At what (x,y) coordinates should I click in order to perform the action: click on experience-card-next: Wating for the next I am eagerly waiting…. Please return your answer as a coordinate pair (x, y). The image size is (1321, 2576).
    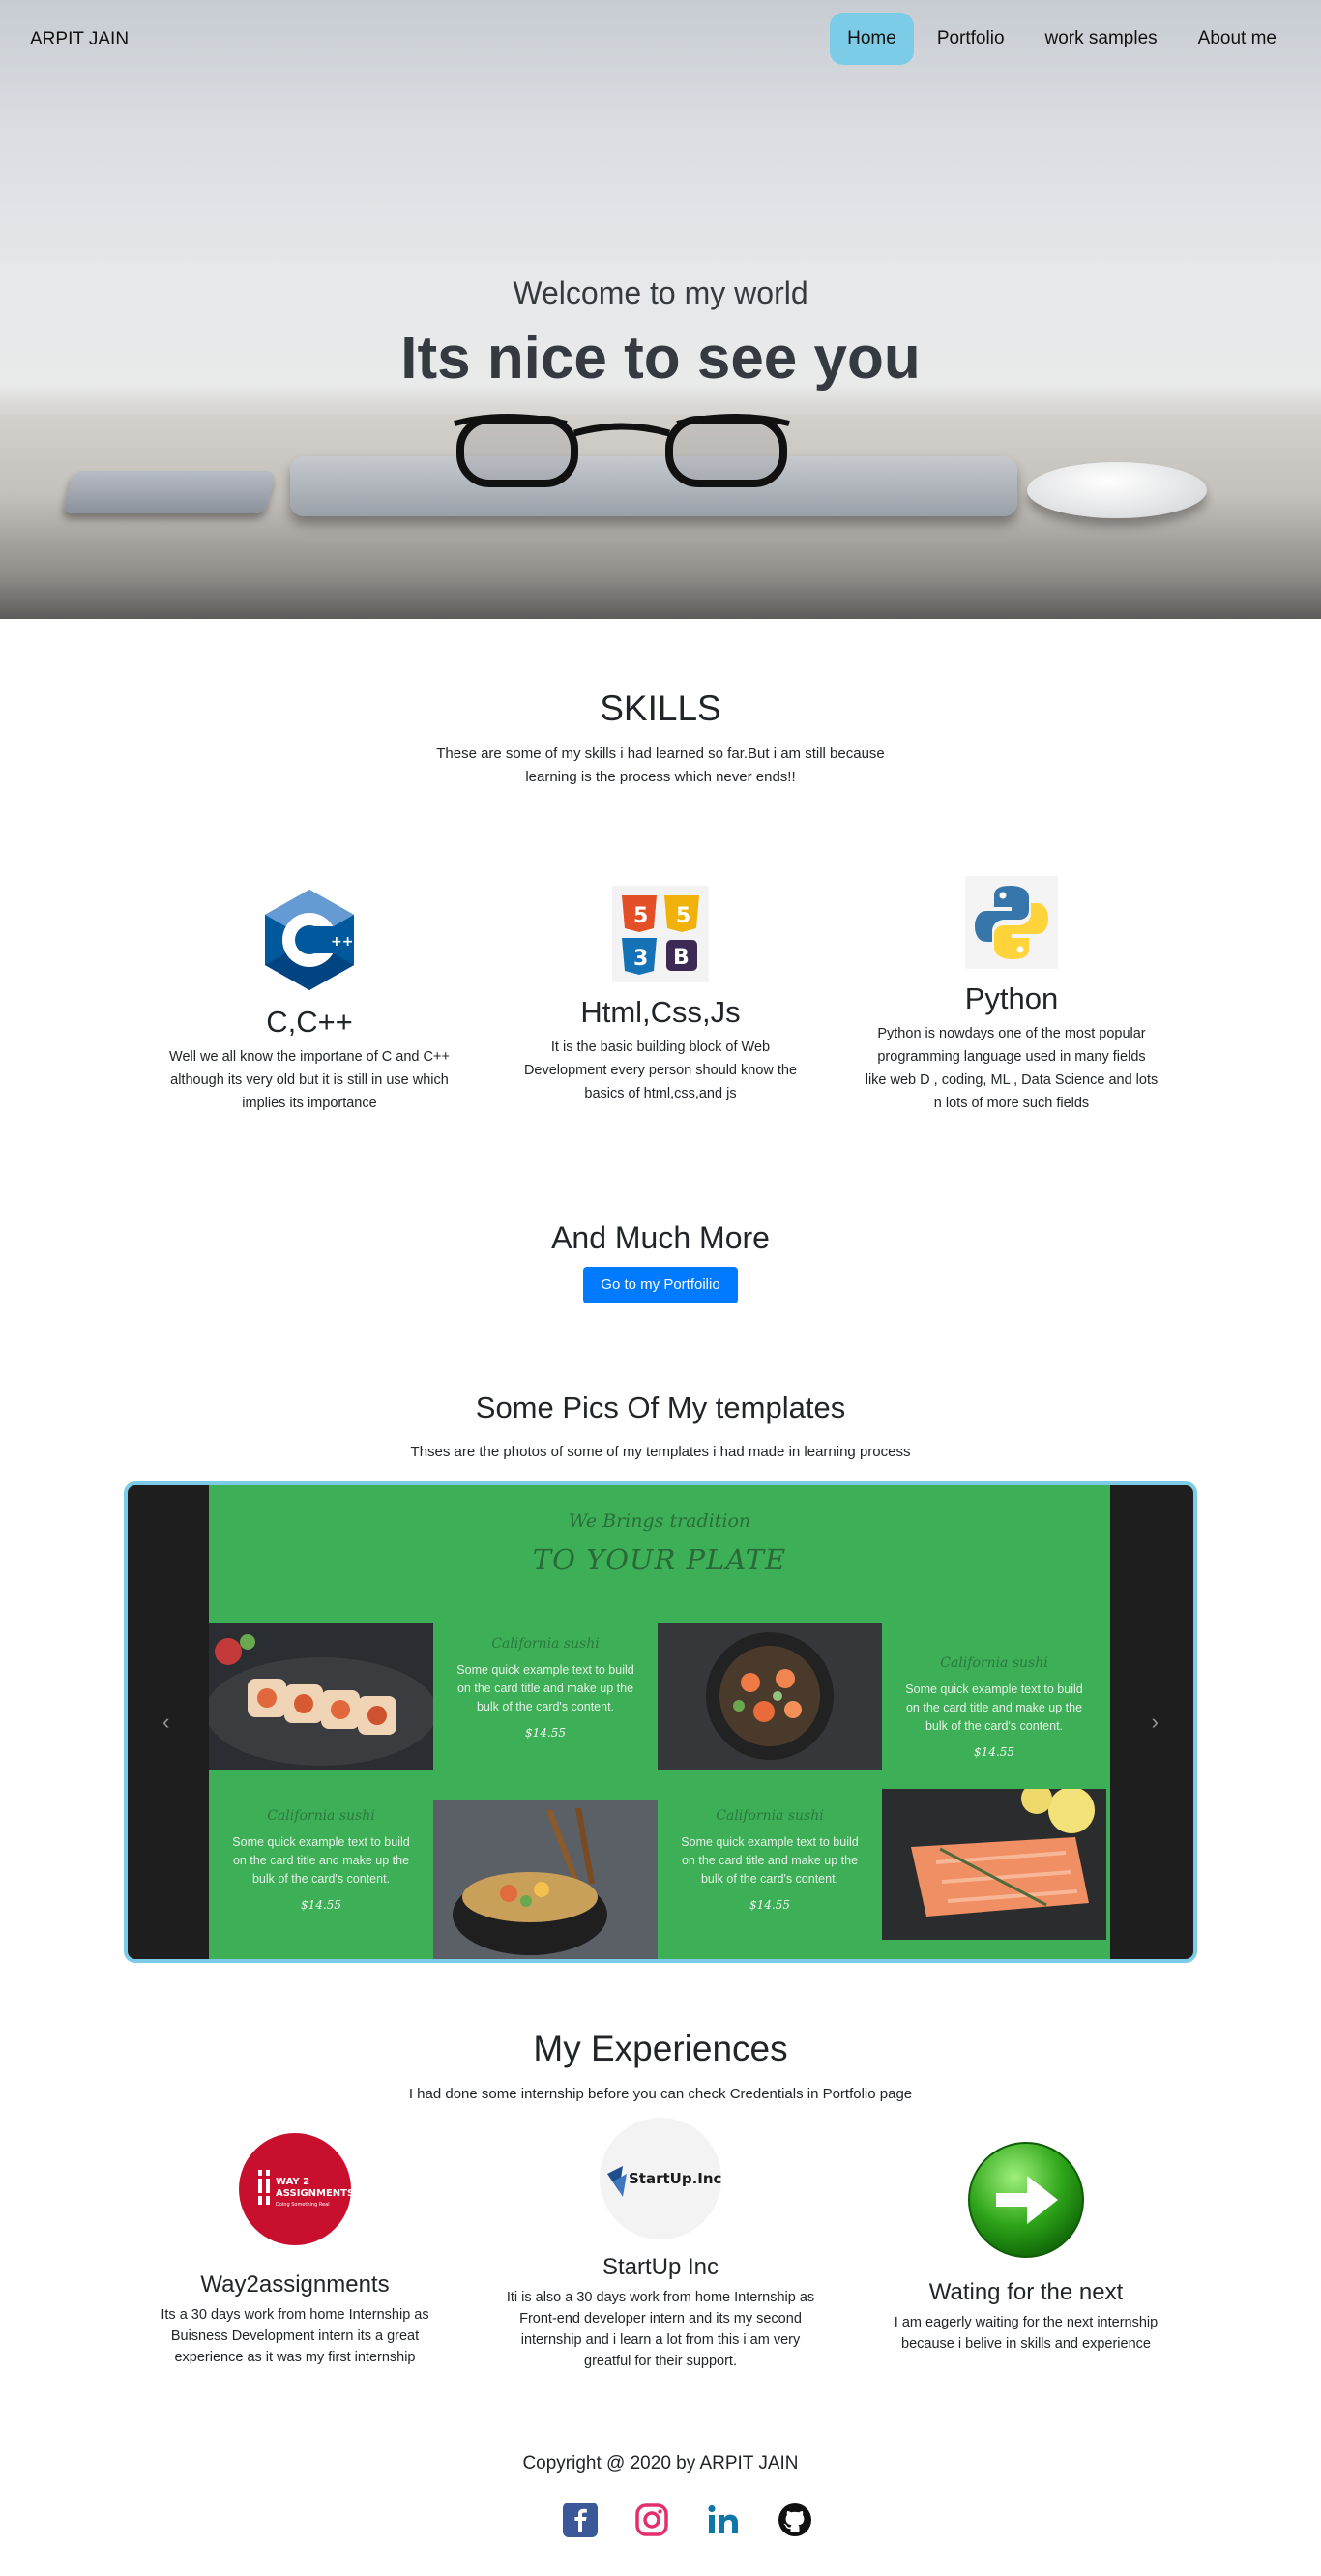
    Looking at the image, I should click on (1026, 2248).